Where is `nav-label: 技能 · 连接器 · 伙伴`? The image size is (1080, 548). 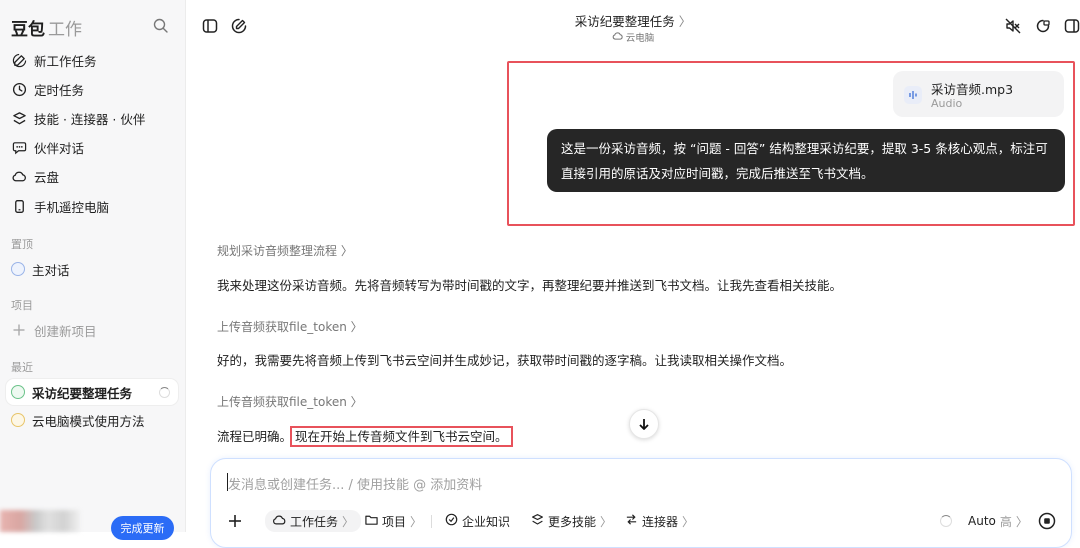 nav-label: 技能 · 连接器 · 伙伴 is located at coordinates (90, 119).